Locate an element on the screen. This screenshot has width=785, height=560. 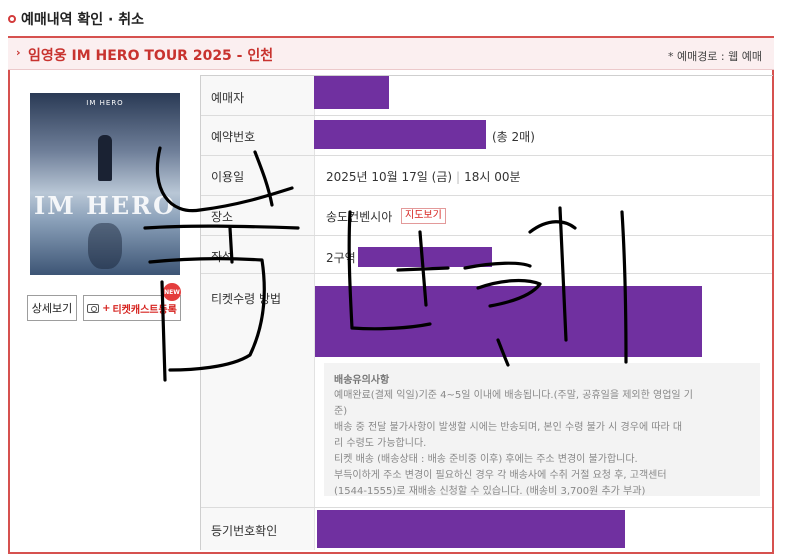
page-title: 예매내역 확인 · 취소 is located at coordinates (76, 19).